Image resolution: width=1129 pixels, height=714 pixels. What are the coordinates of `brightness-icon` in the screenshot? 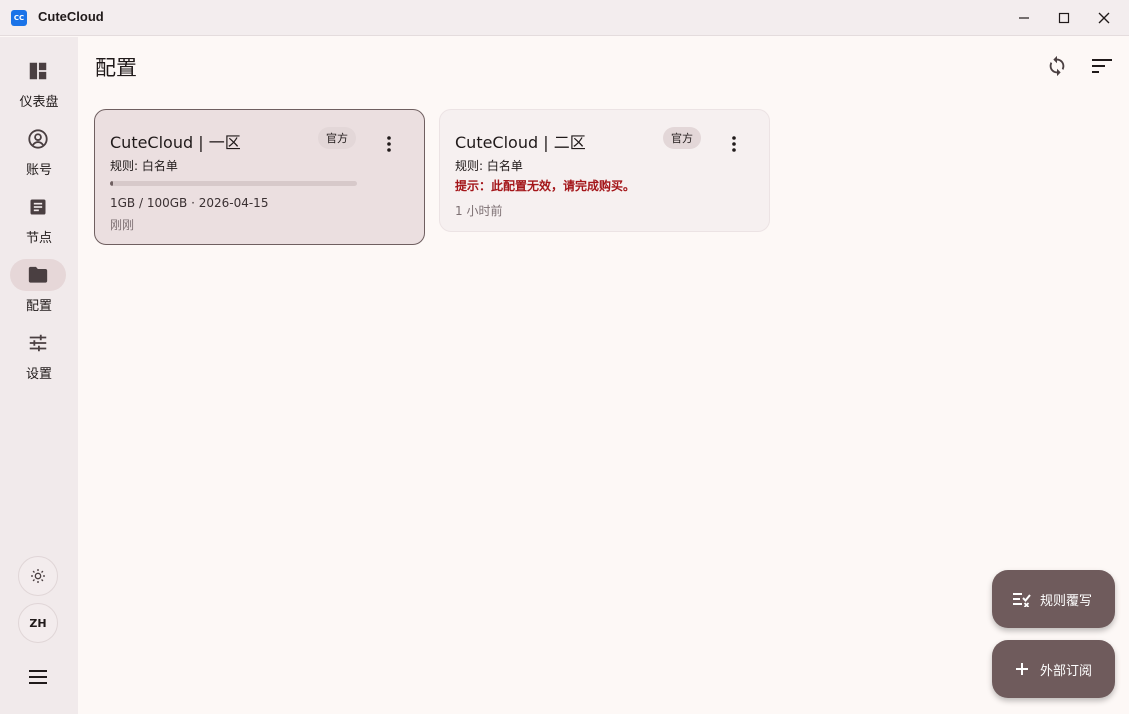 It's located at (38, 576).